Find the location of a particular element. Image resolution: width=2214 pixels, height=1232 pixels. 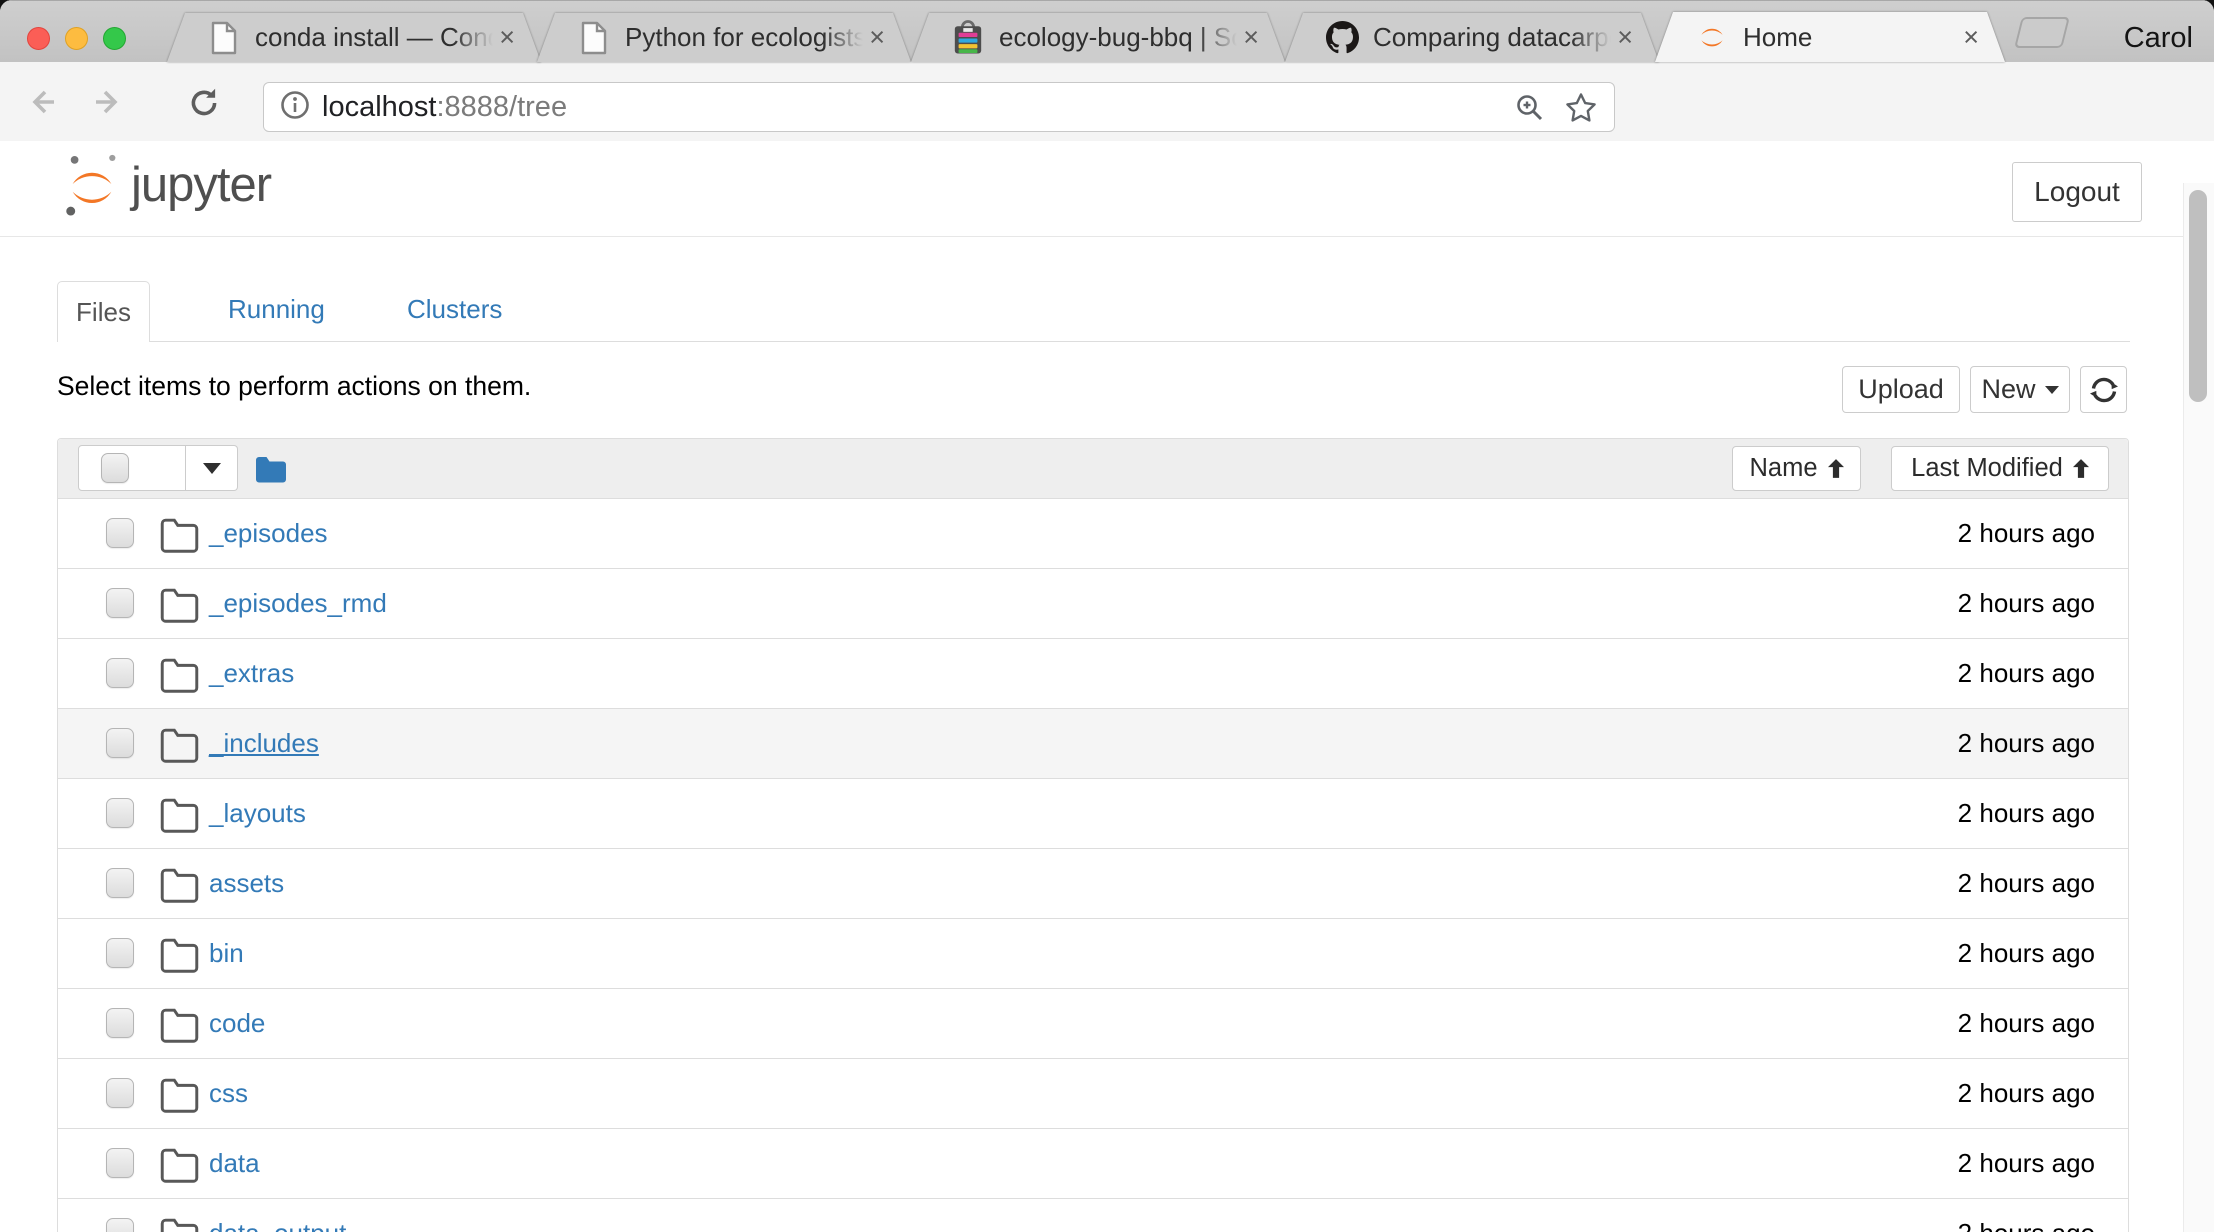

select-all-checkbox is located at coordinates (115, 468).